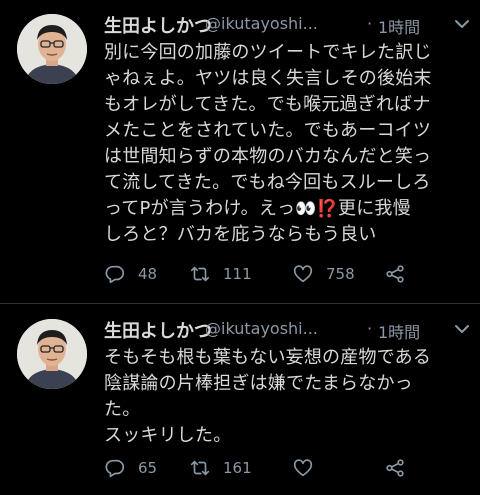 This screenshot has height=495, width=480. I want to click on eyes-emoji: 👀, so click(306, 209).